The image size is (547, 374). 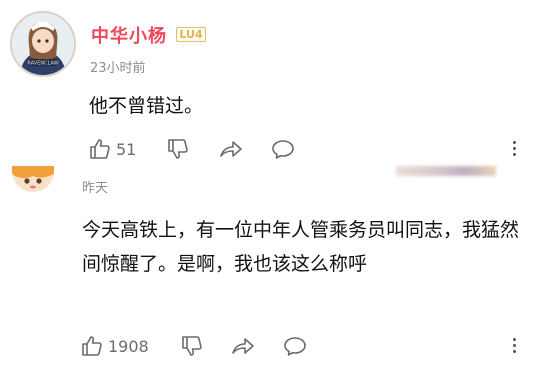 I want to click on level-badge: LU4, so click(x=191, y=34).